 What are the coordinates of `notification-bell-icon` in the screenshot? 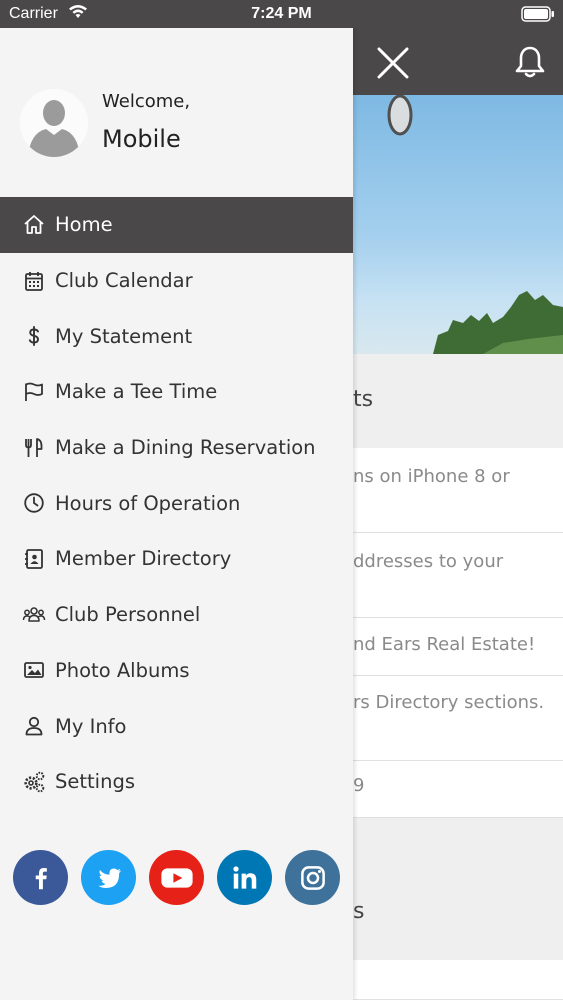 It's located at (530, 62).